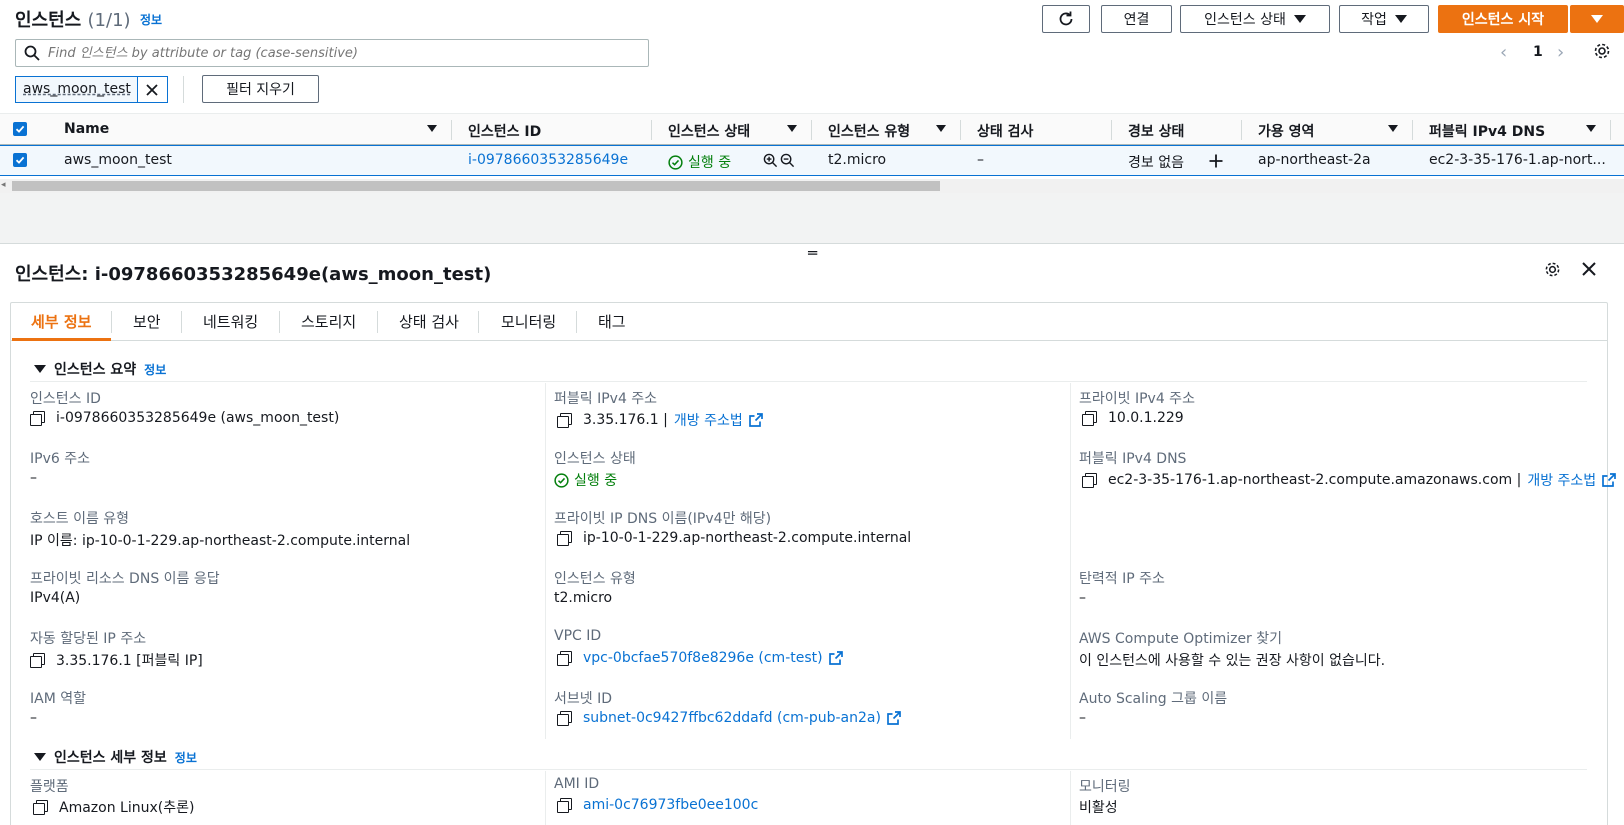 This screenshot has width=1624, height=825. I want to click on tab-tags: 태그, so click(612, 321).